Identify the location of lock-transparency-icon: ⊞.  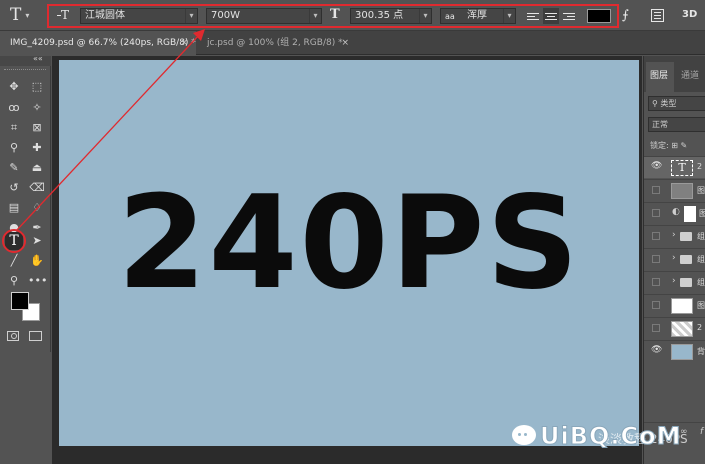
(674, 145).